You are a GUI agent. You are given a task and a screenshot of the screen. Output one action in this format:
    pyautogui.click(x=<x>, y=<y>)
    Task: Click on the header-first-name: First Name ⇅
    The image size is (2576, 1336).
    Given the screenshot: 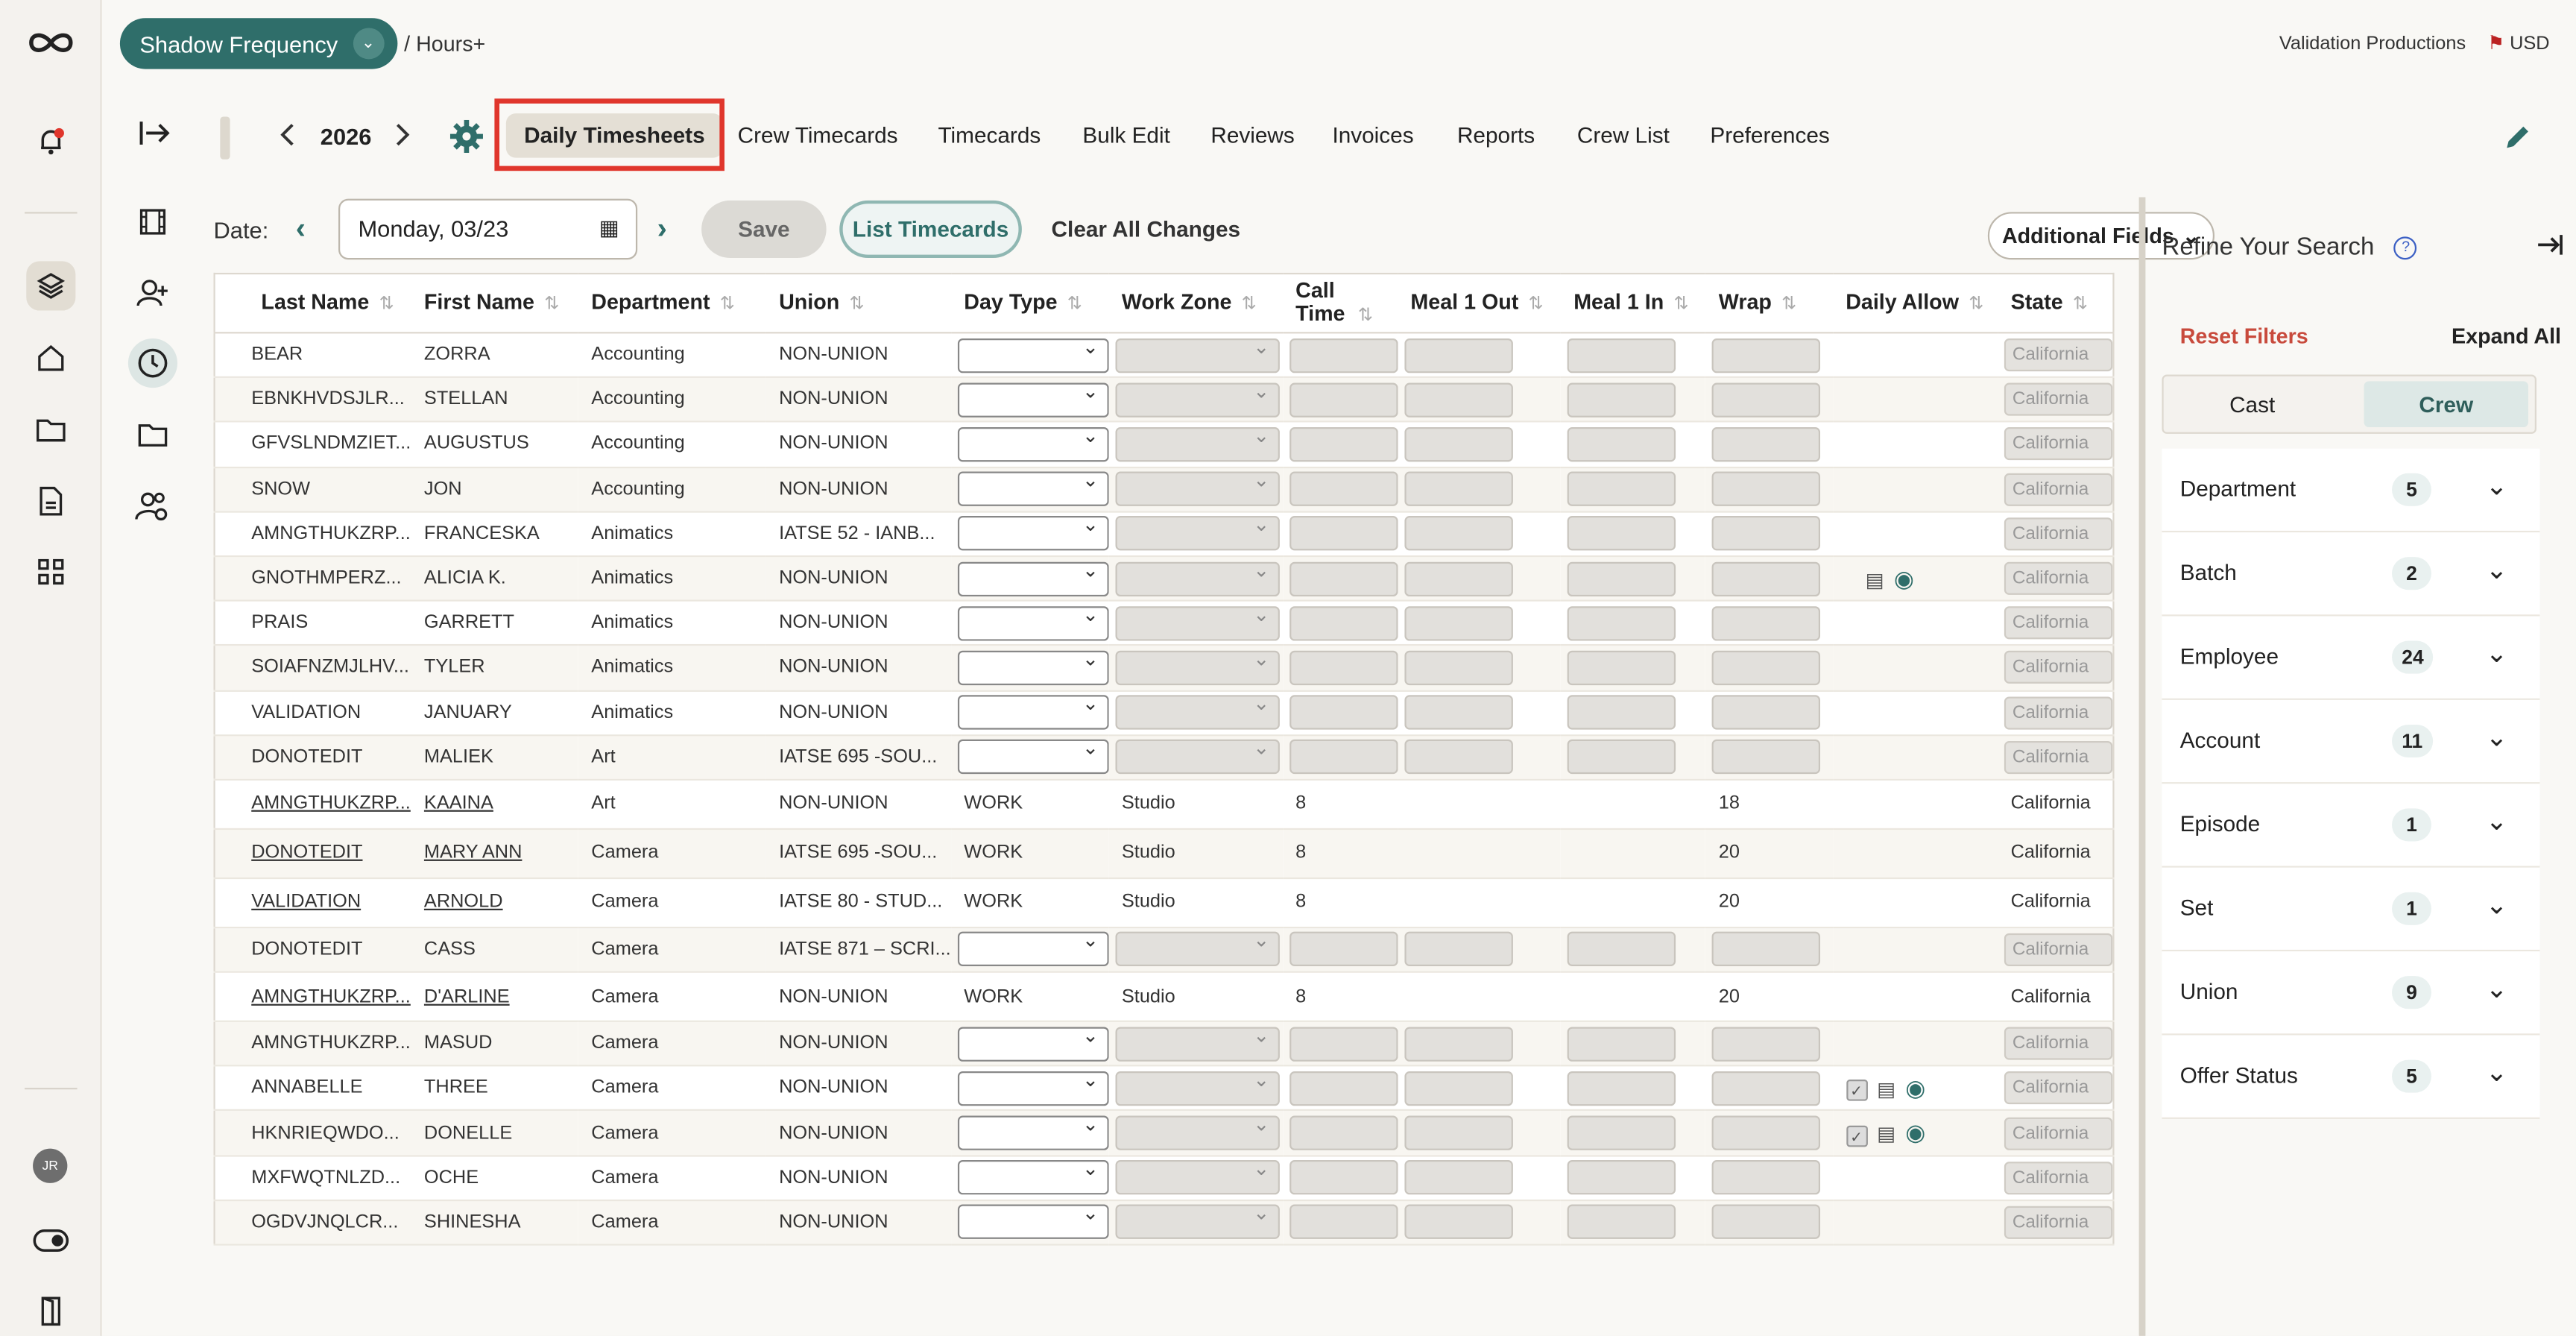 What is the action you would take?
    pyautogui.click(x=494, y=303)
    